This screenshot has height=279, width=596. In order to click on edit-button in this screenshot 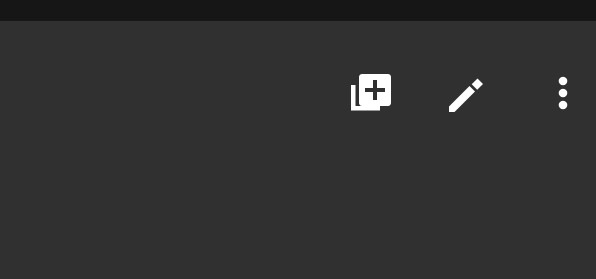, I will do `click(467, 94)`.